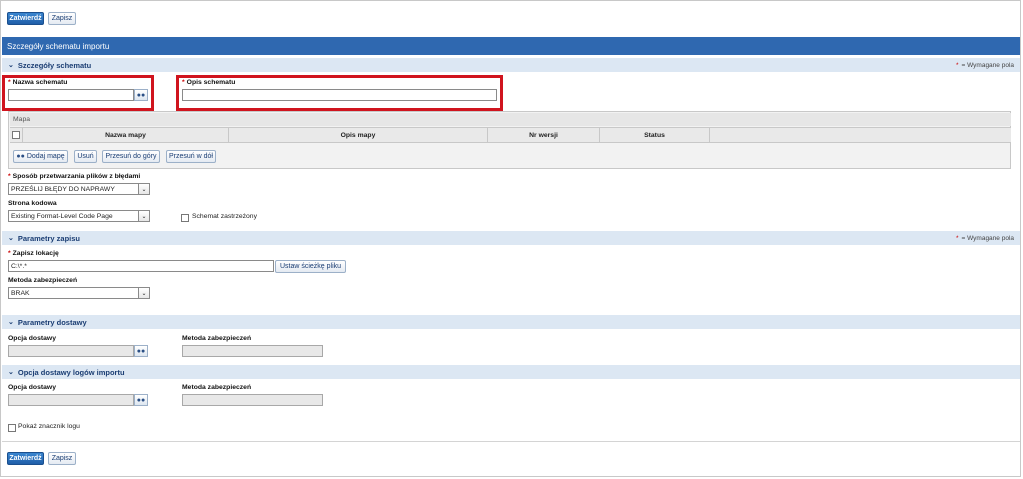 The image size is (1023, 479). I want to click on move-up-button: Przesuń do góry, so click(131, 156).